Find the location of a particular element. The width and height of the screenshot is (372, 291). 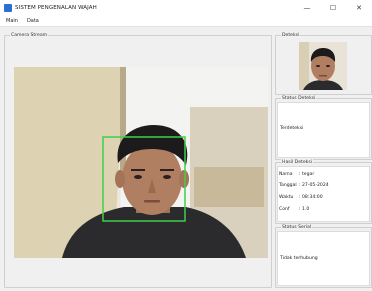

detection-title: Deteksi is located at coordinates (291, 35).